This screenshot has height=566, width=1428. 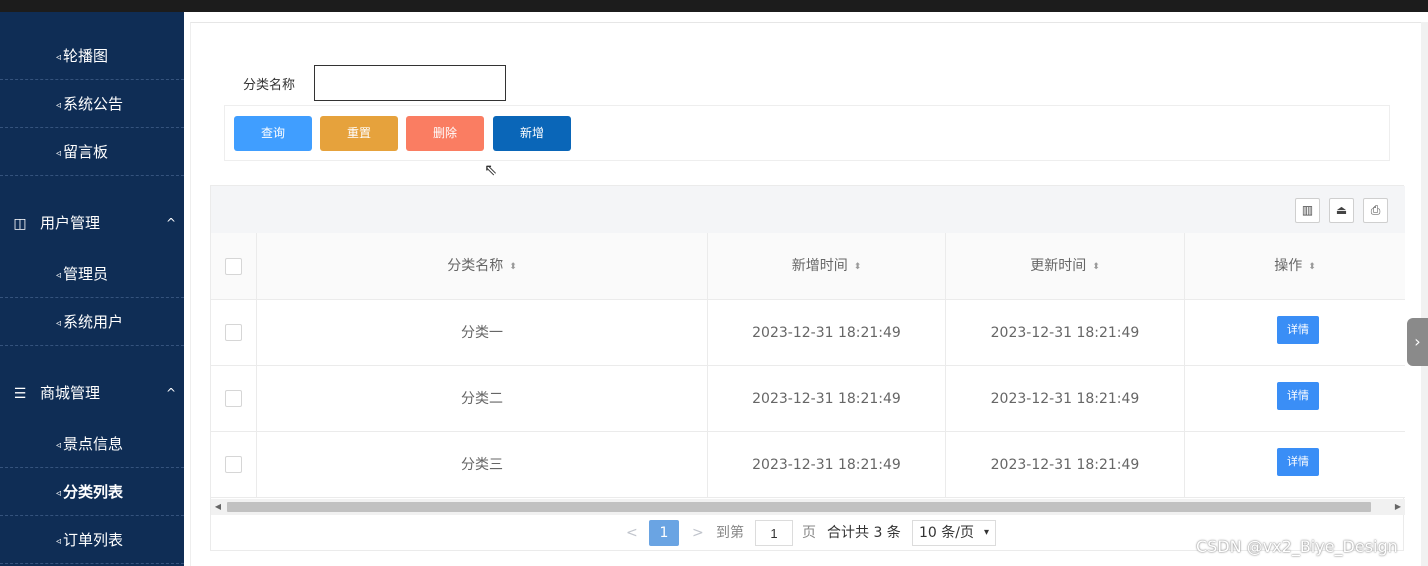 I want to click on export-icon: ⏏, so click(x=1341, y=210).